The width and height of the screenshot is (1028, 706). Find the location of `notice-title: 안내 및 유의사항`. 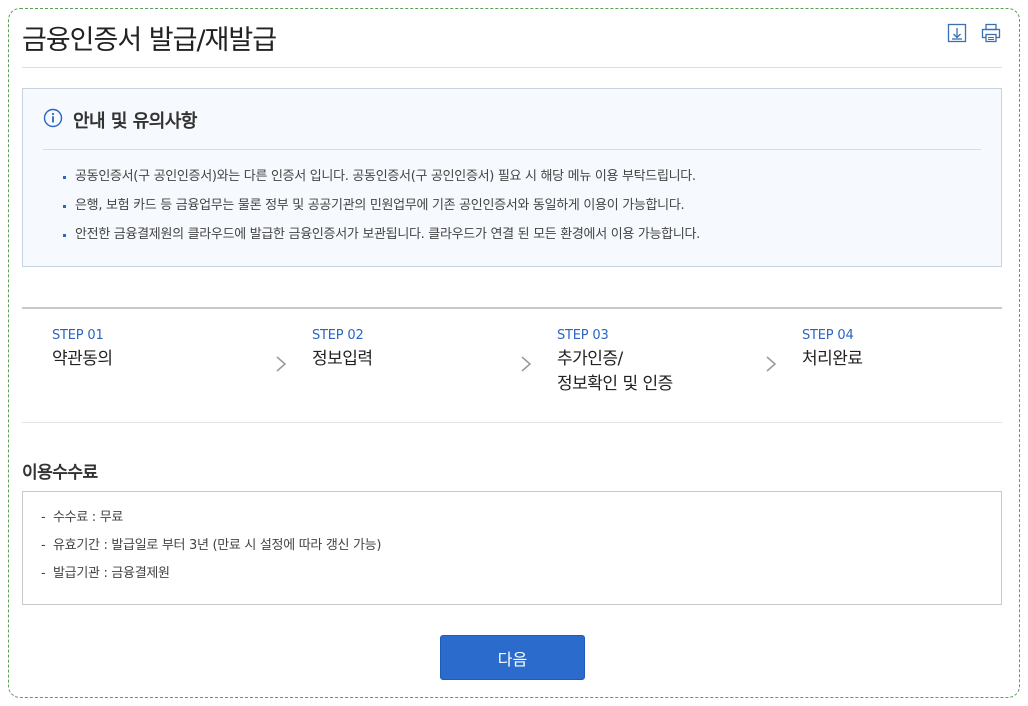

notice-title: 안내 및 유의사항 is located at coordinates (135, 121).